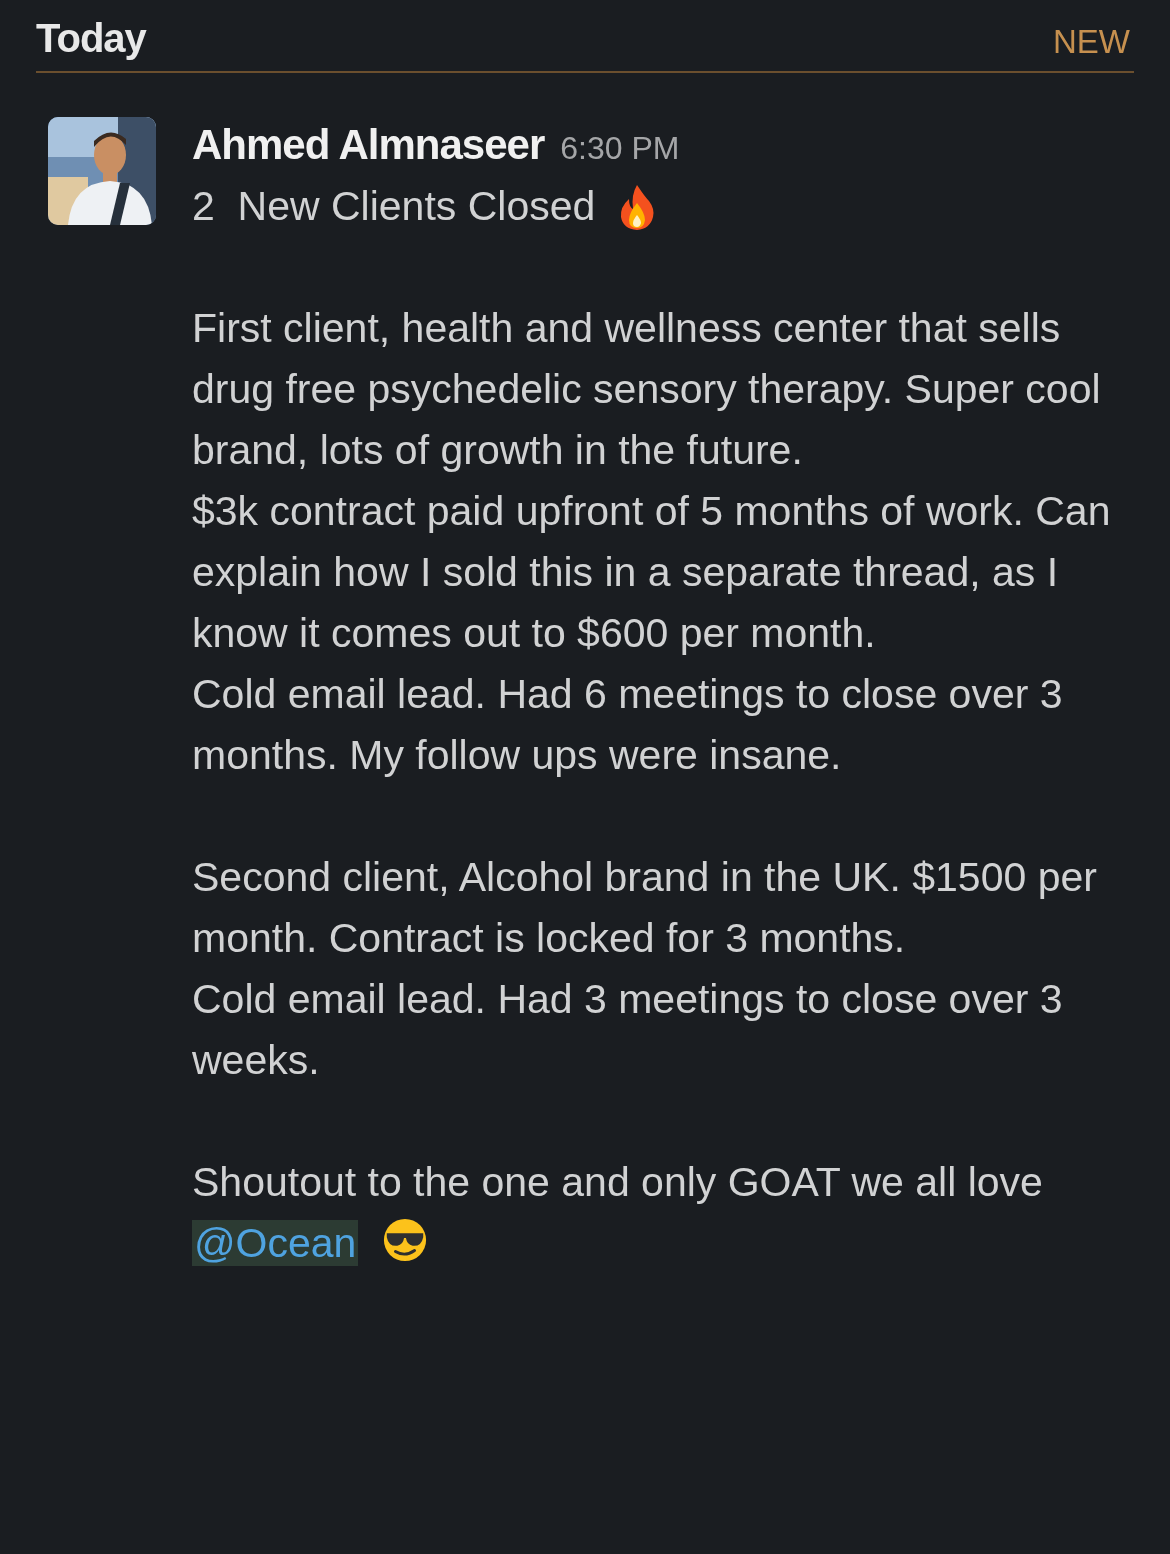  Describe the element at coordinates (1092, 42) in the screenshot. I see `new-label: NEW` at that location.